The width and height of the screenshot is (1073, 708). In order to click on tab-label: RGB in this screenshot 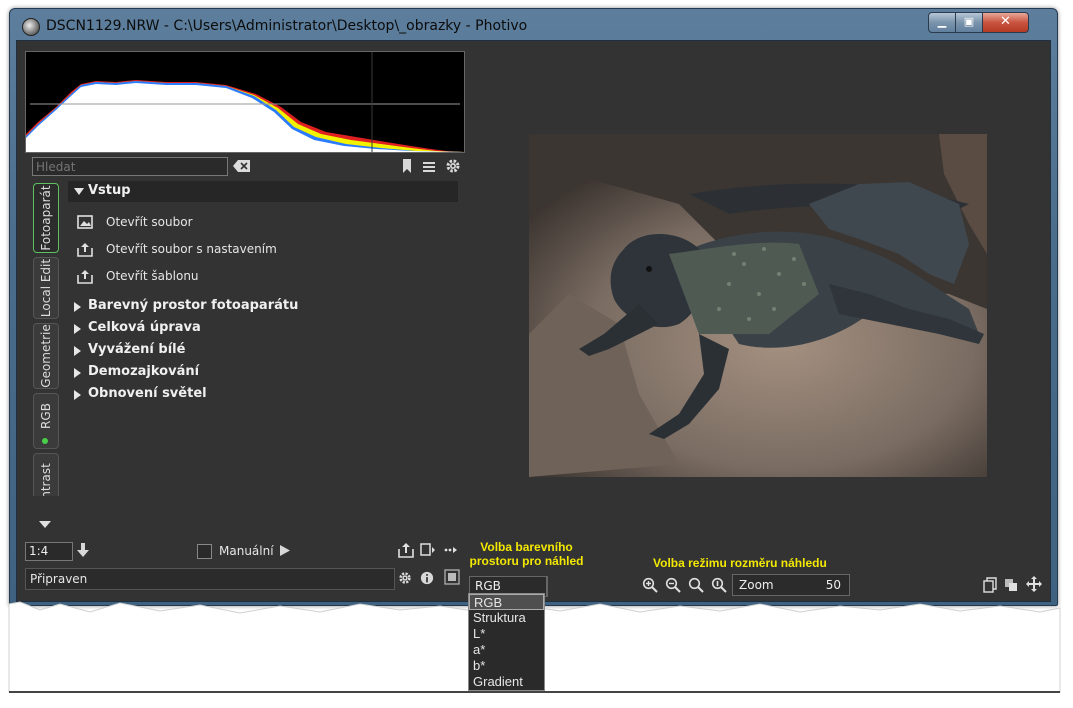, I will do `click(46, 415)`.